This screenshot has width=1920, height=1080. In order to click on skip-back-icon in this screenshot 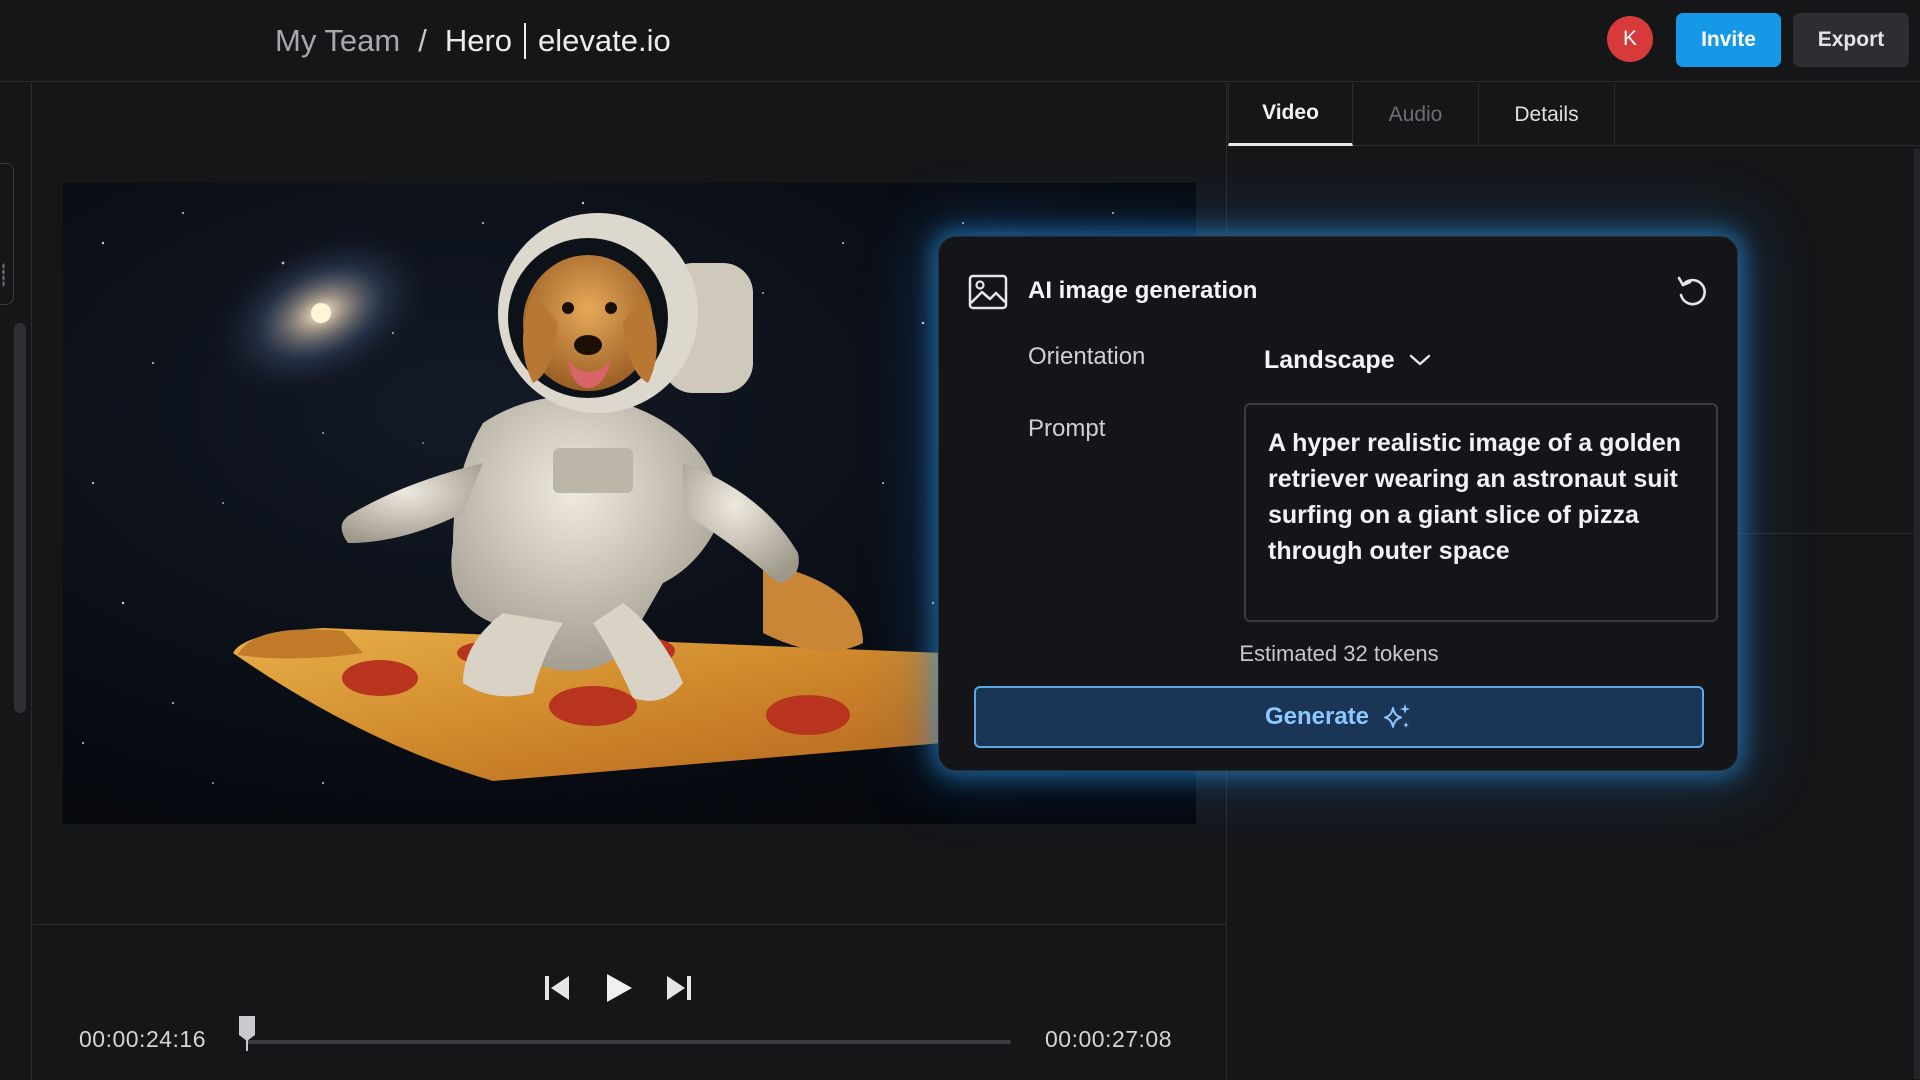, I will do `click(557, 988)`.